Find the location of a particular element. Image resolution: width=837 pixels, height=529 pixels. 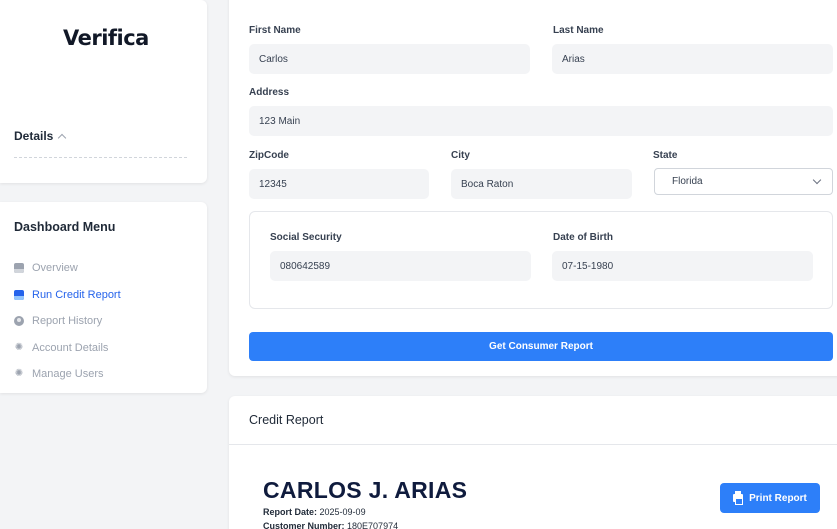

ssn-label: Social Security is located at coordinates (306, 237).